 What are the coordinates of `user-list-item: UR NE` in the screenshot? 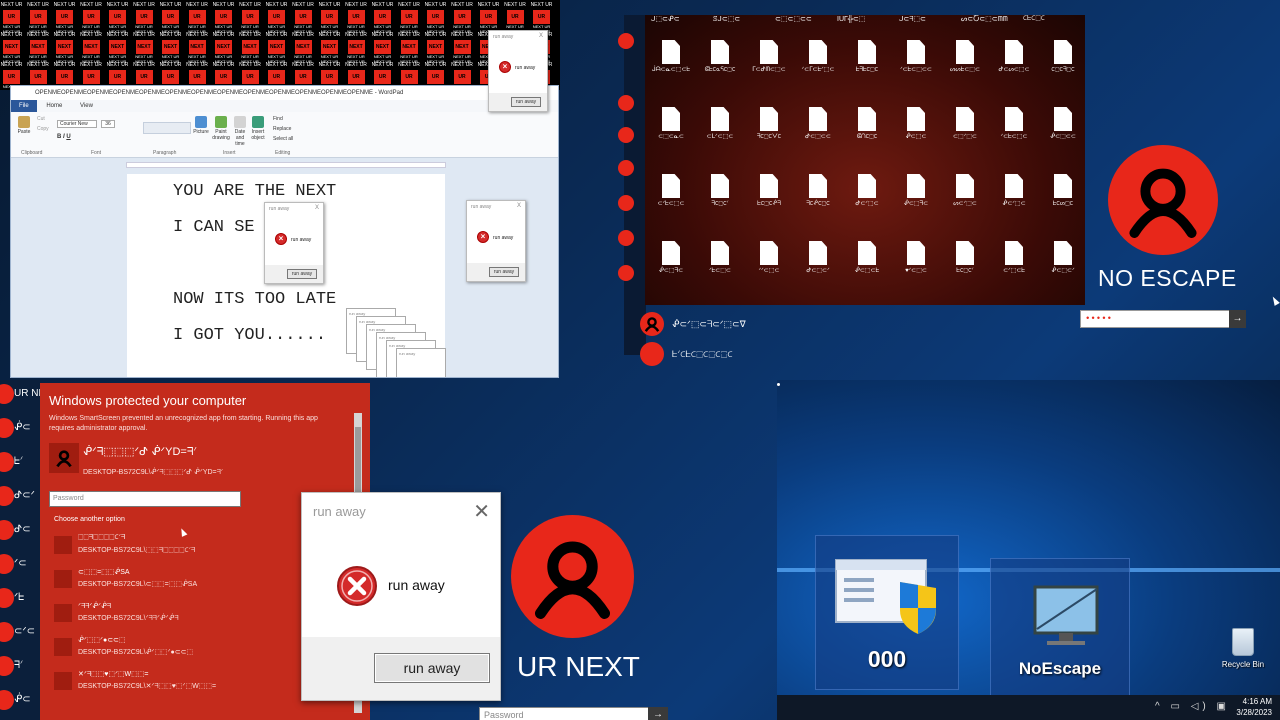 It's located at (20, 394).